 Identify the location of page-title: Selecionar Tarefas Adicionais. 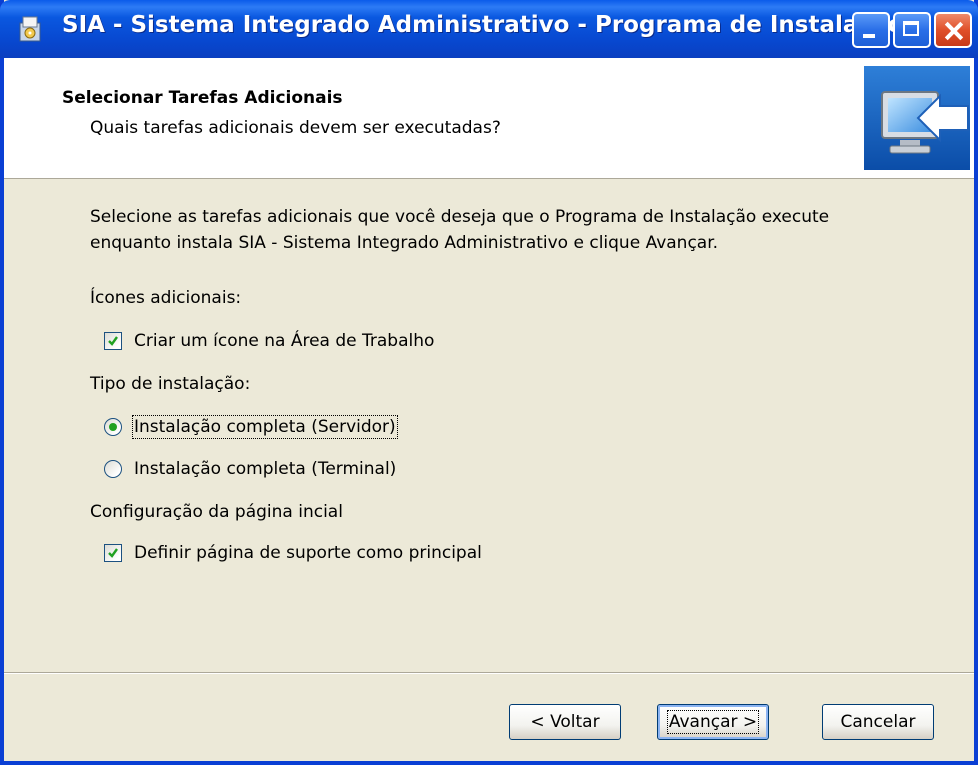
(202, 98).